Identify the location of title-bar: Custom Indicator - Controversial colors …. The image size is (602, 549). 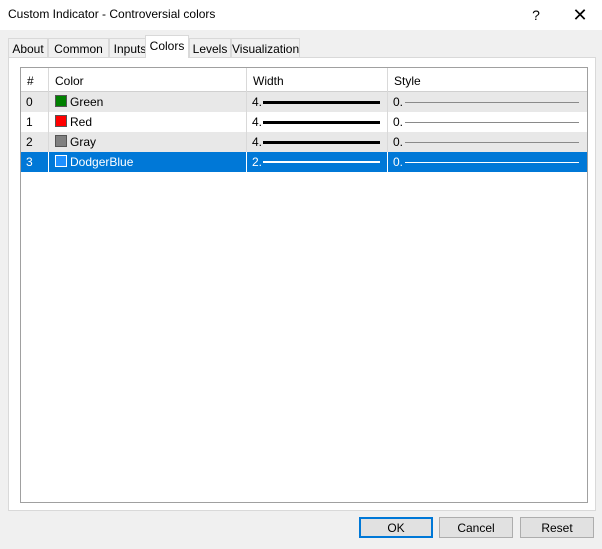
(301, 15).